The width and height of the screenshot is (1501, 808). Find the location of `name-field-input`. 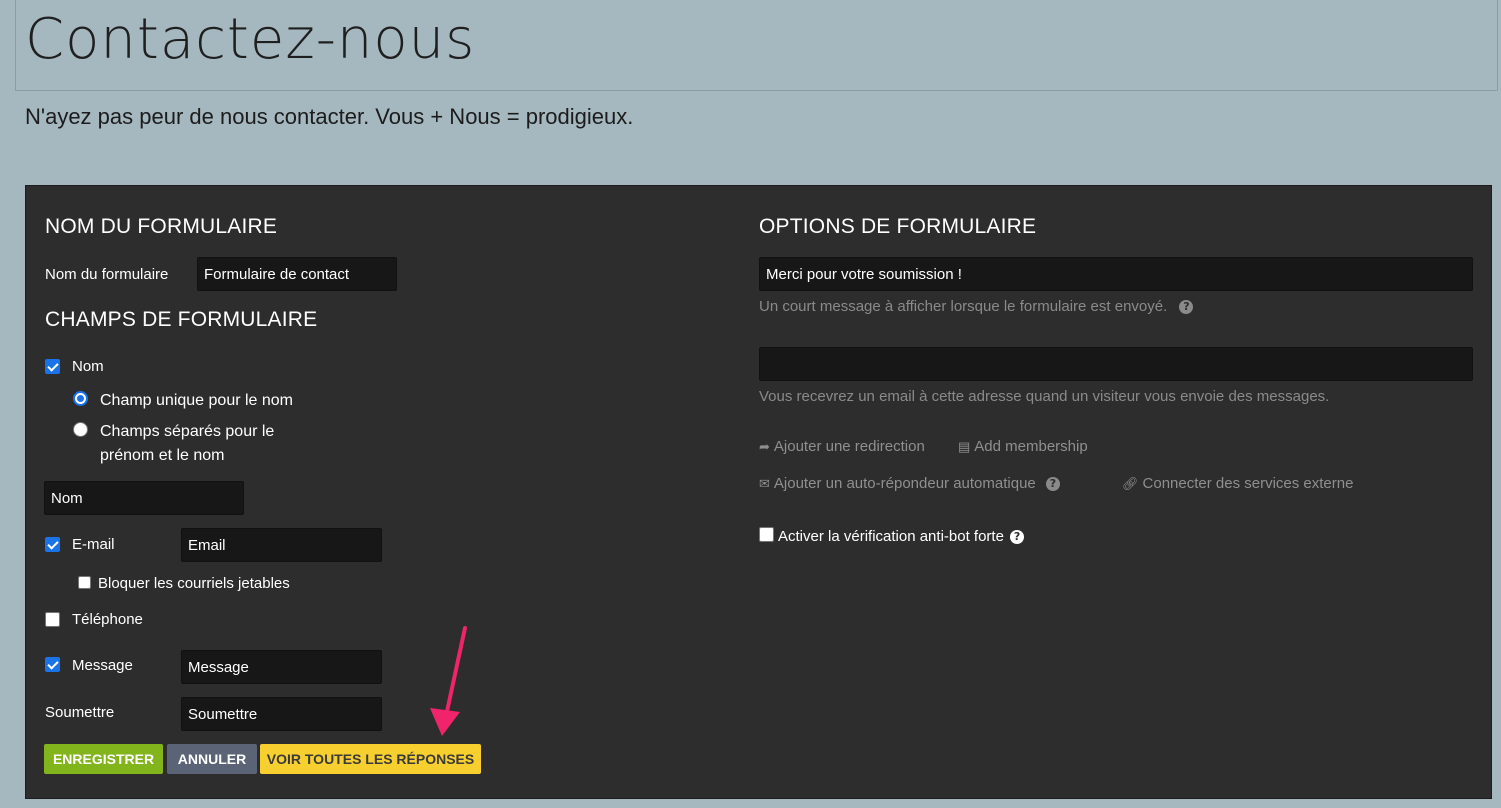

name-field-input is located at coordinates (144, 498).